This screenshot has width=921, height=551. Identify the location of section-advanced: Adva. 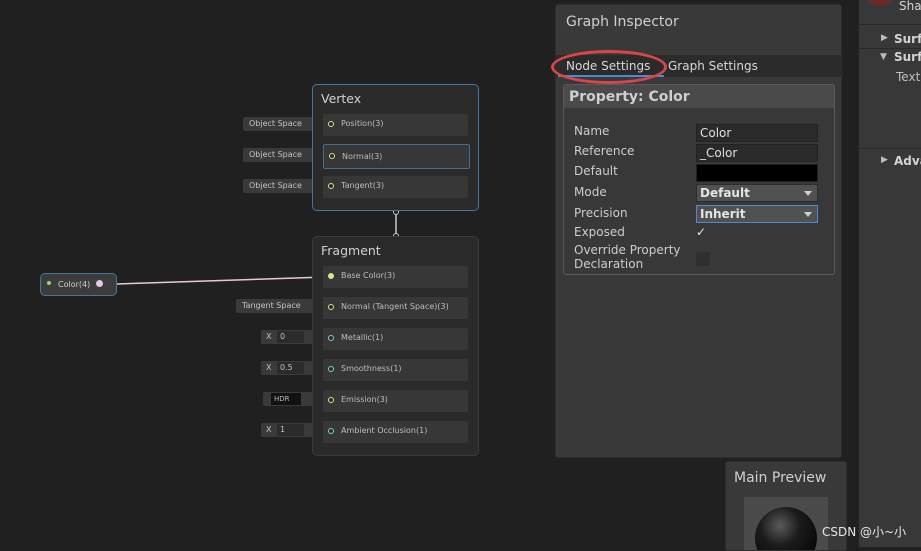
(907, 161).